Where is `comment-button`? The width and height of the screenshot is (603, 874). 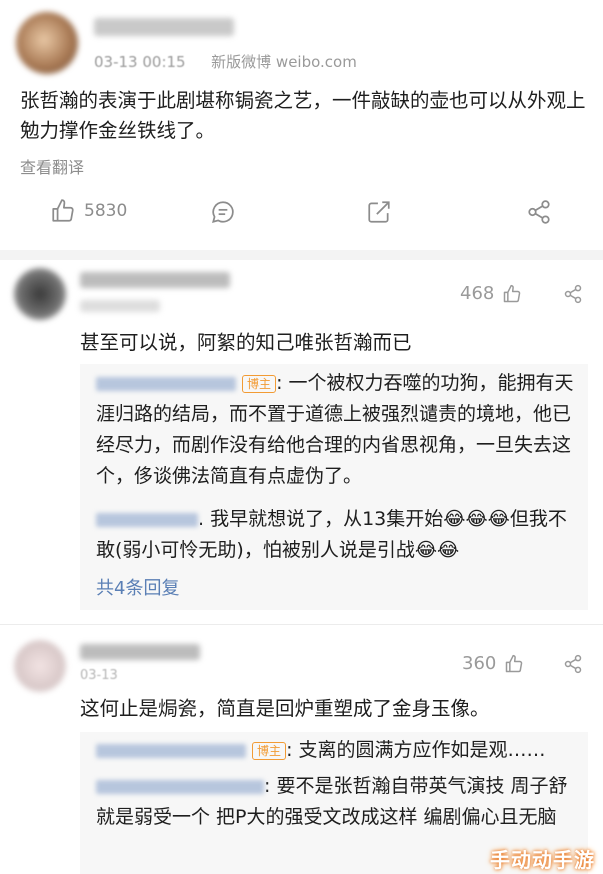 comment-button is located at coordinates (223, 212).